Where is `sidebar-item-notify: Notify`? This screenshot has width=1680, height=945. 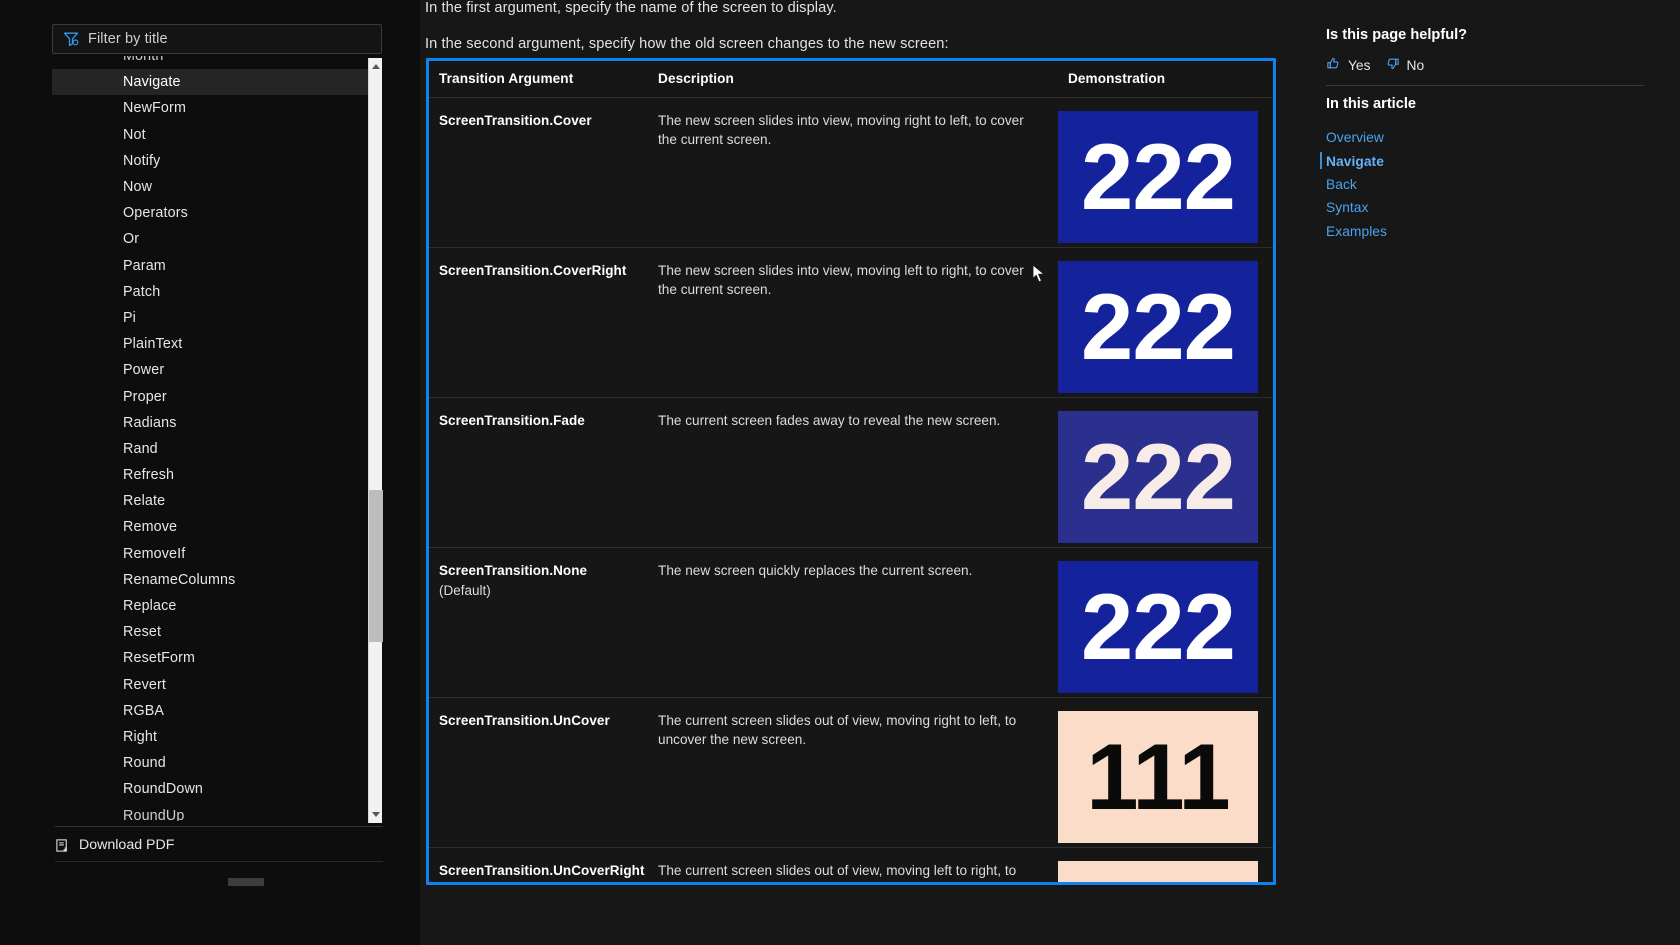
sidebar-item-notify: Notify is located at coordinates (217, 161).